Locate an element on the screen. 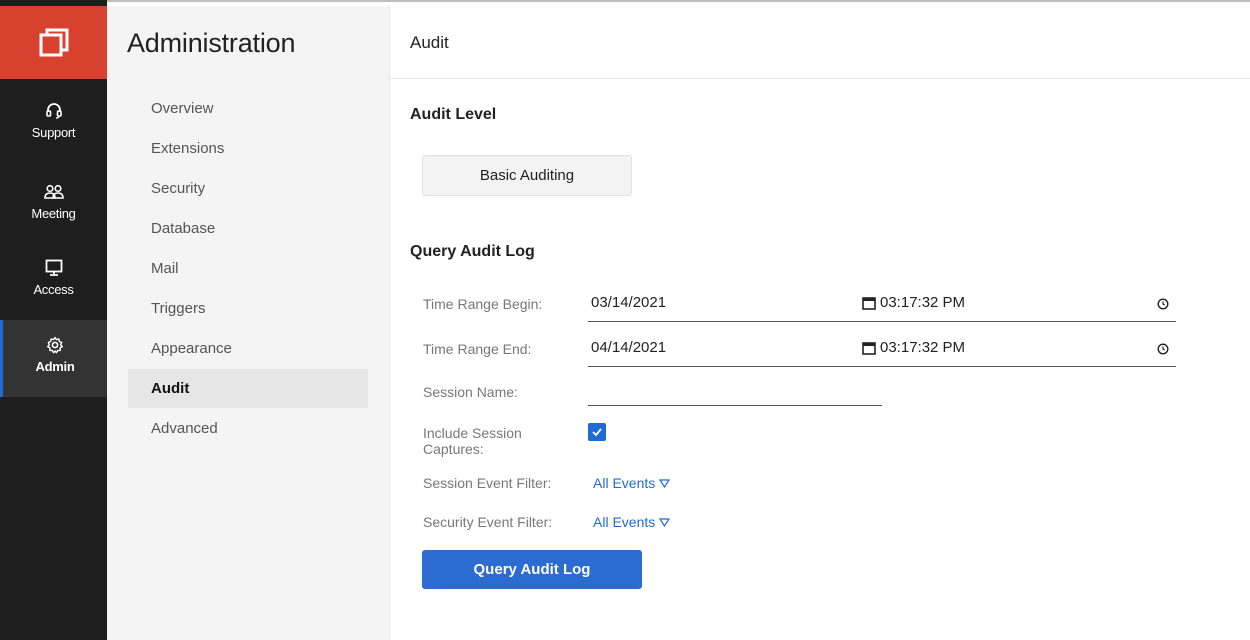 The height and width of the screenshot is (640, 1250). security-filter-dropdown: All Events is located at coordinates (632, 522).